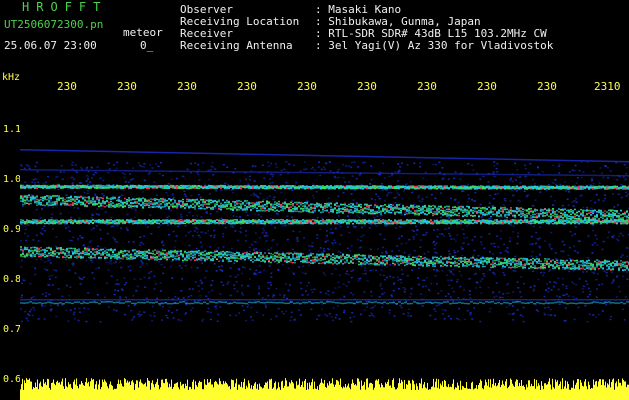  Describe the element at coordinates (127, 86) in the screenshot. I see `x-tick-label: 230` at that location.